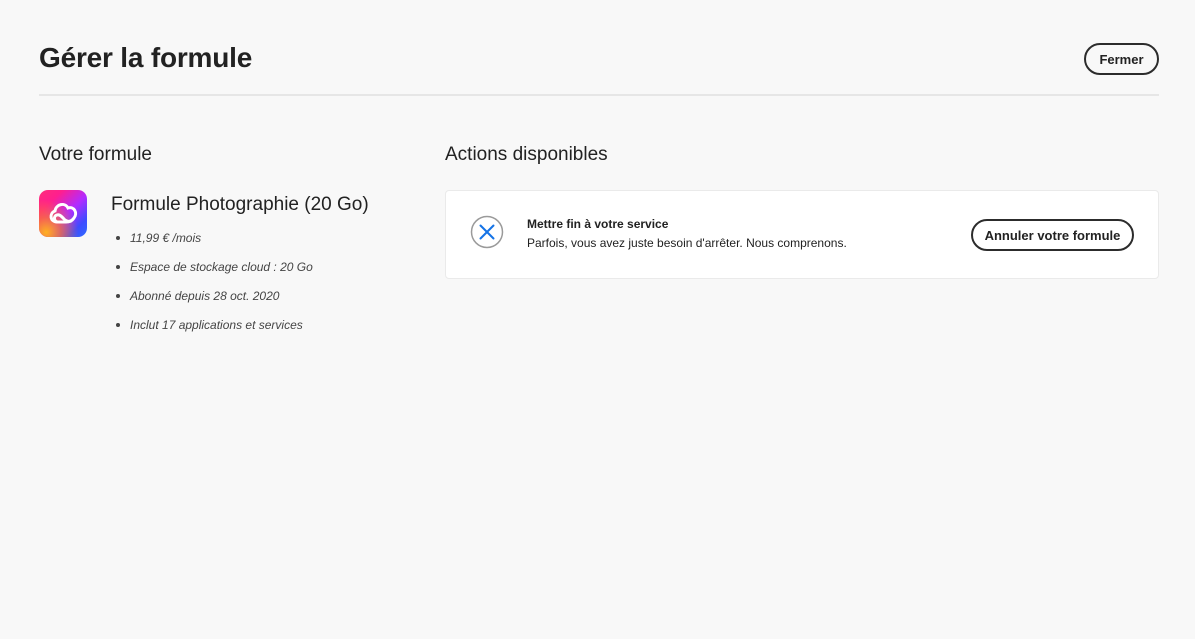 Image resolution: width=1195 pixels, height=639 pixels. I want to click on cancel-plan-button: Annuler votre formule, so click(1052, 235).